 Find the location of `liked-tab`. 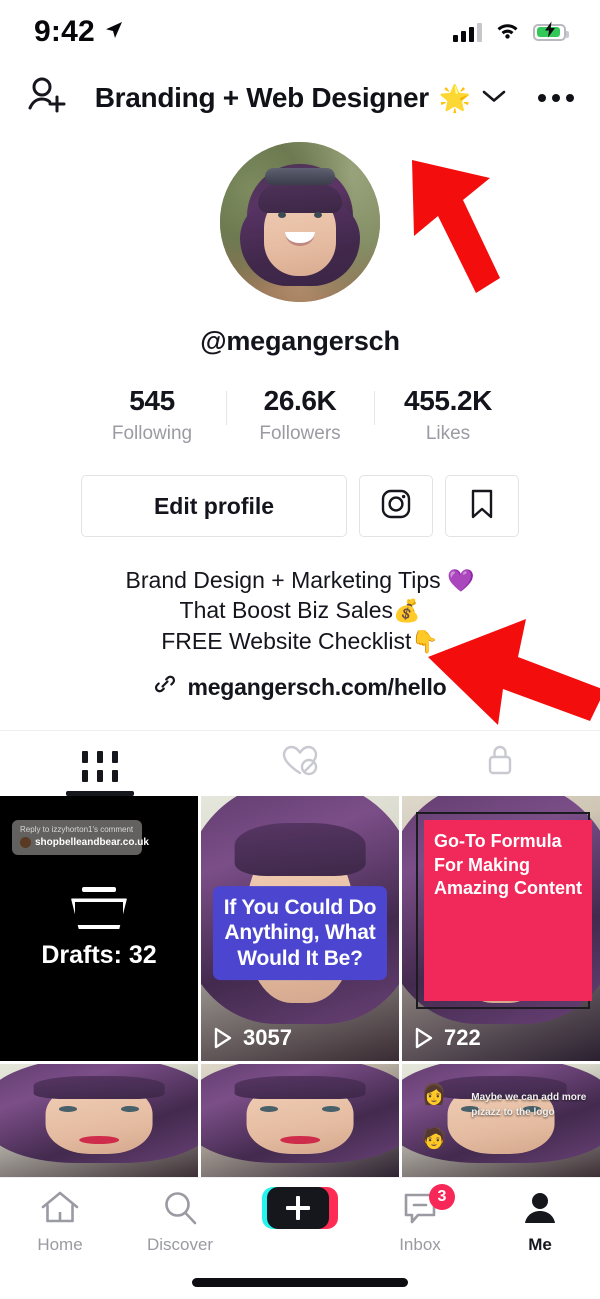

liked-tab is located at coordinates (300, 763).